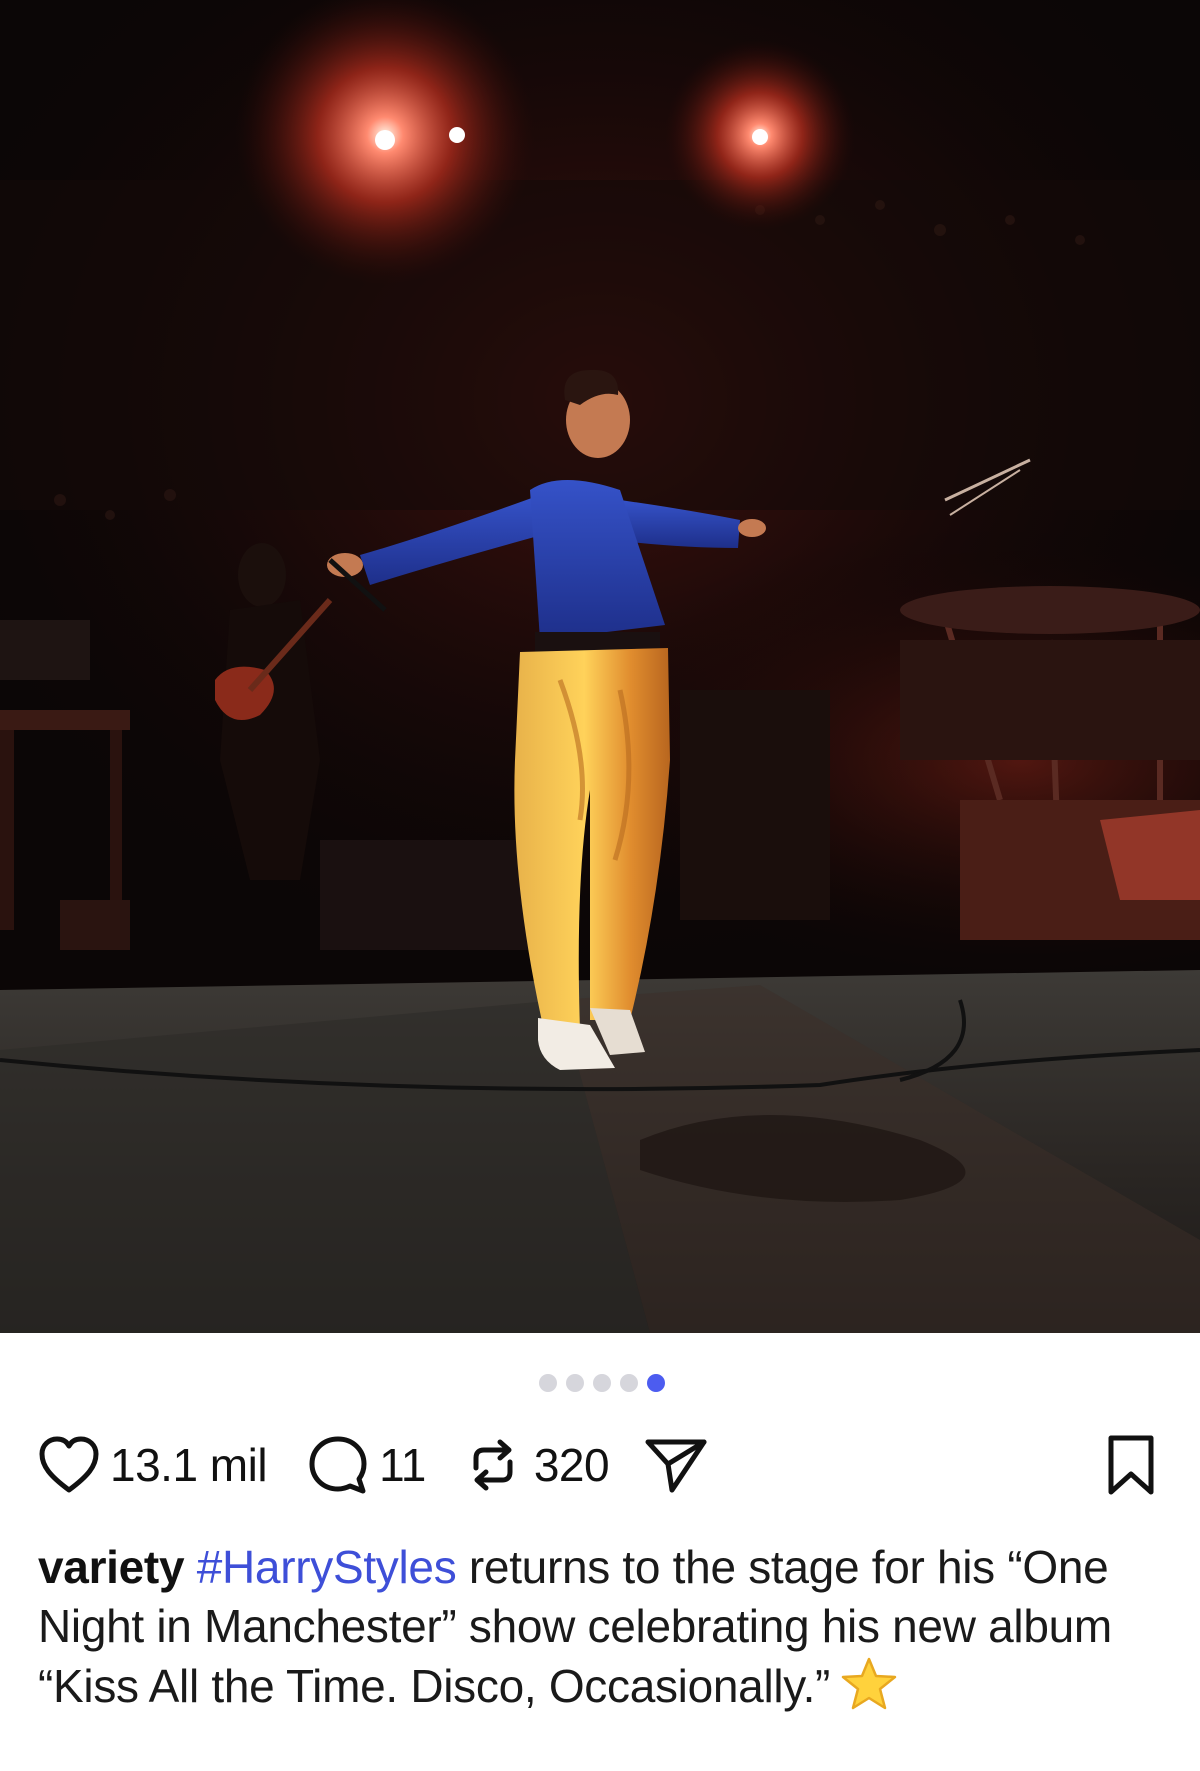  I want to click on like-count: 13.1 mil, so click(189, 1465).